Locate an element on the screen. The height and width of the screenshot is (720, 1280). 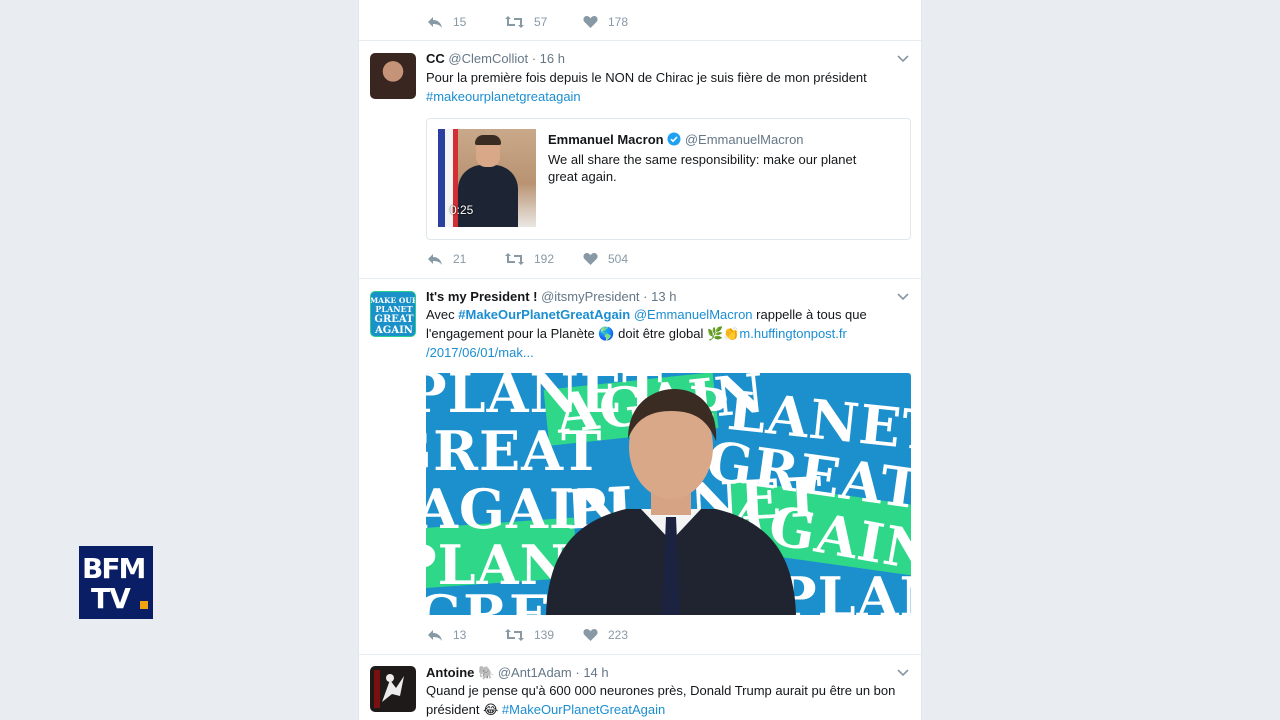
like-count: 178 is located at coordinates (618, 22).